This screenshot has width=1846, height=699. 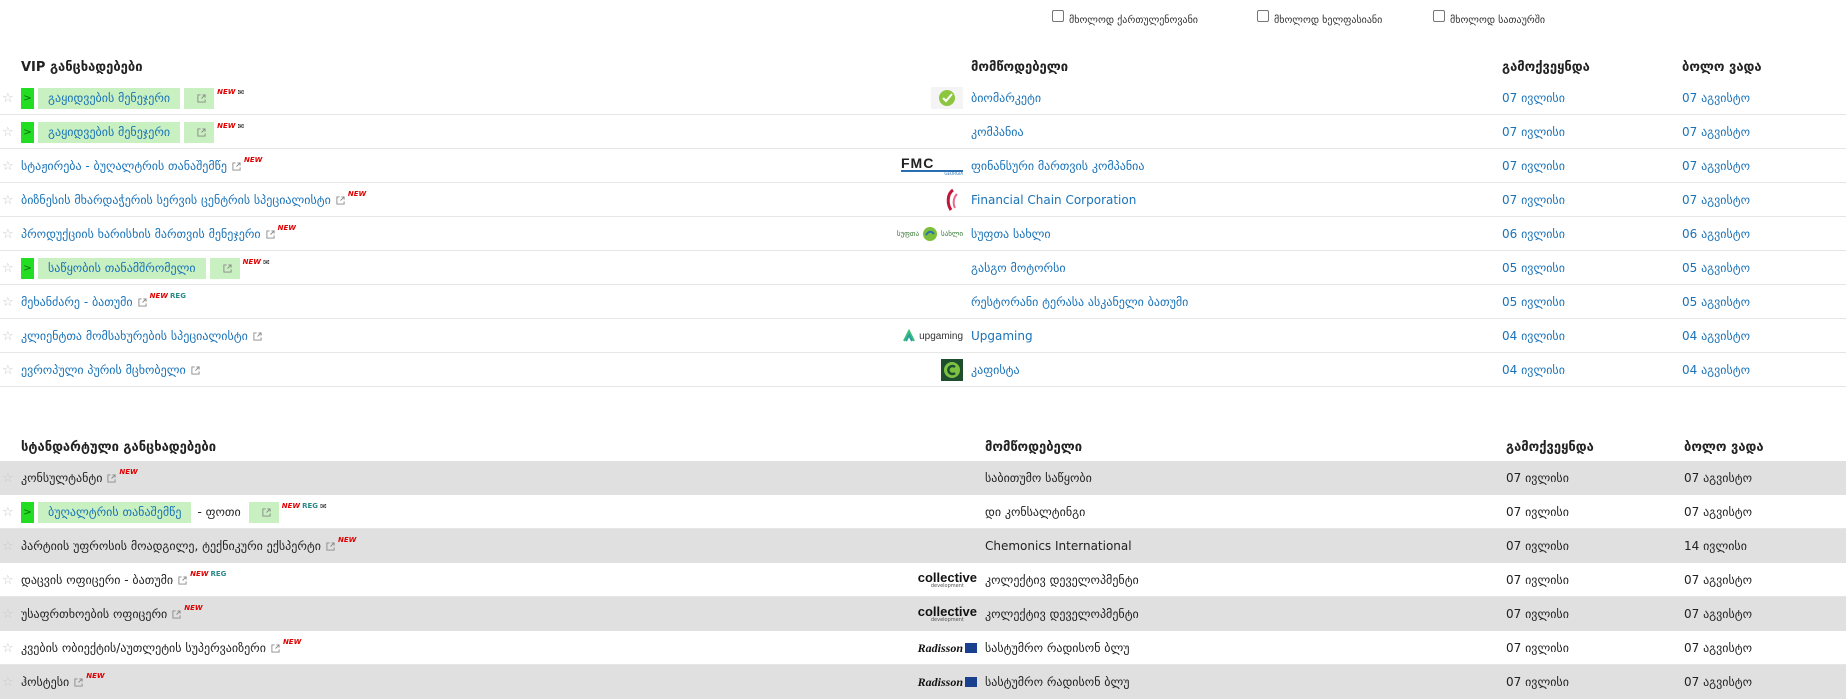 What do you see at coordinates (932, 173) in the screenshot?
I see `fmc-logo-sub: GEORGIA` at bounding box center [932, 173].